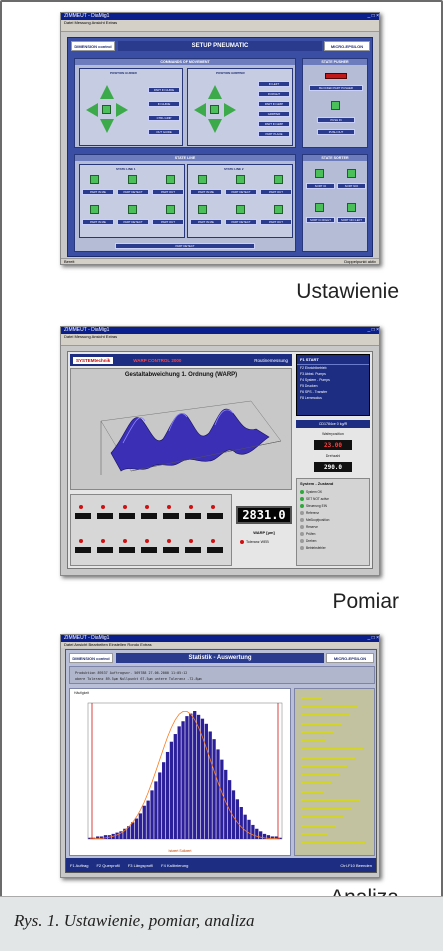 This screenshot has width=443, height=951. Describe the element at coordinates (356, 865) in the screenshot. I see `footer-exit: Ctrl-F10 Beenden` at that location.